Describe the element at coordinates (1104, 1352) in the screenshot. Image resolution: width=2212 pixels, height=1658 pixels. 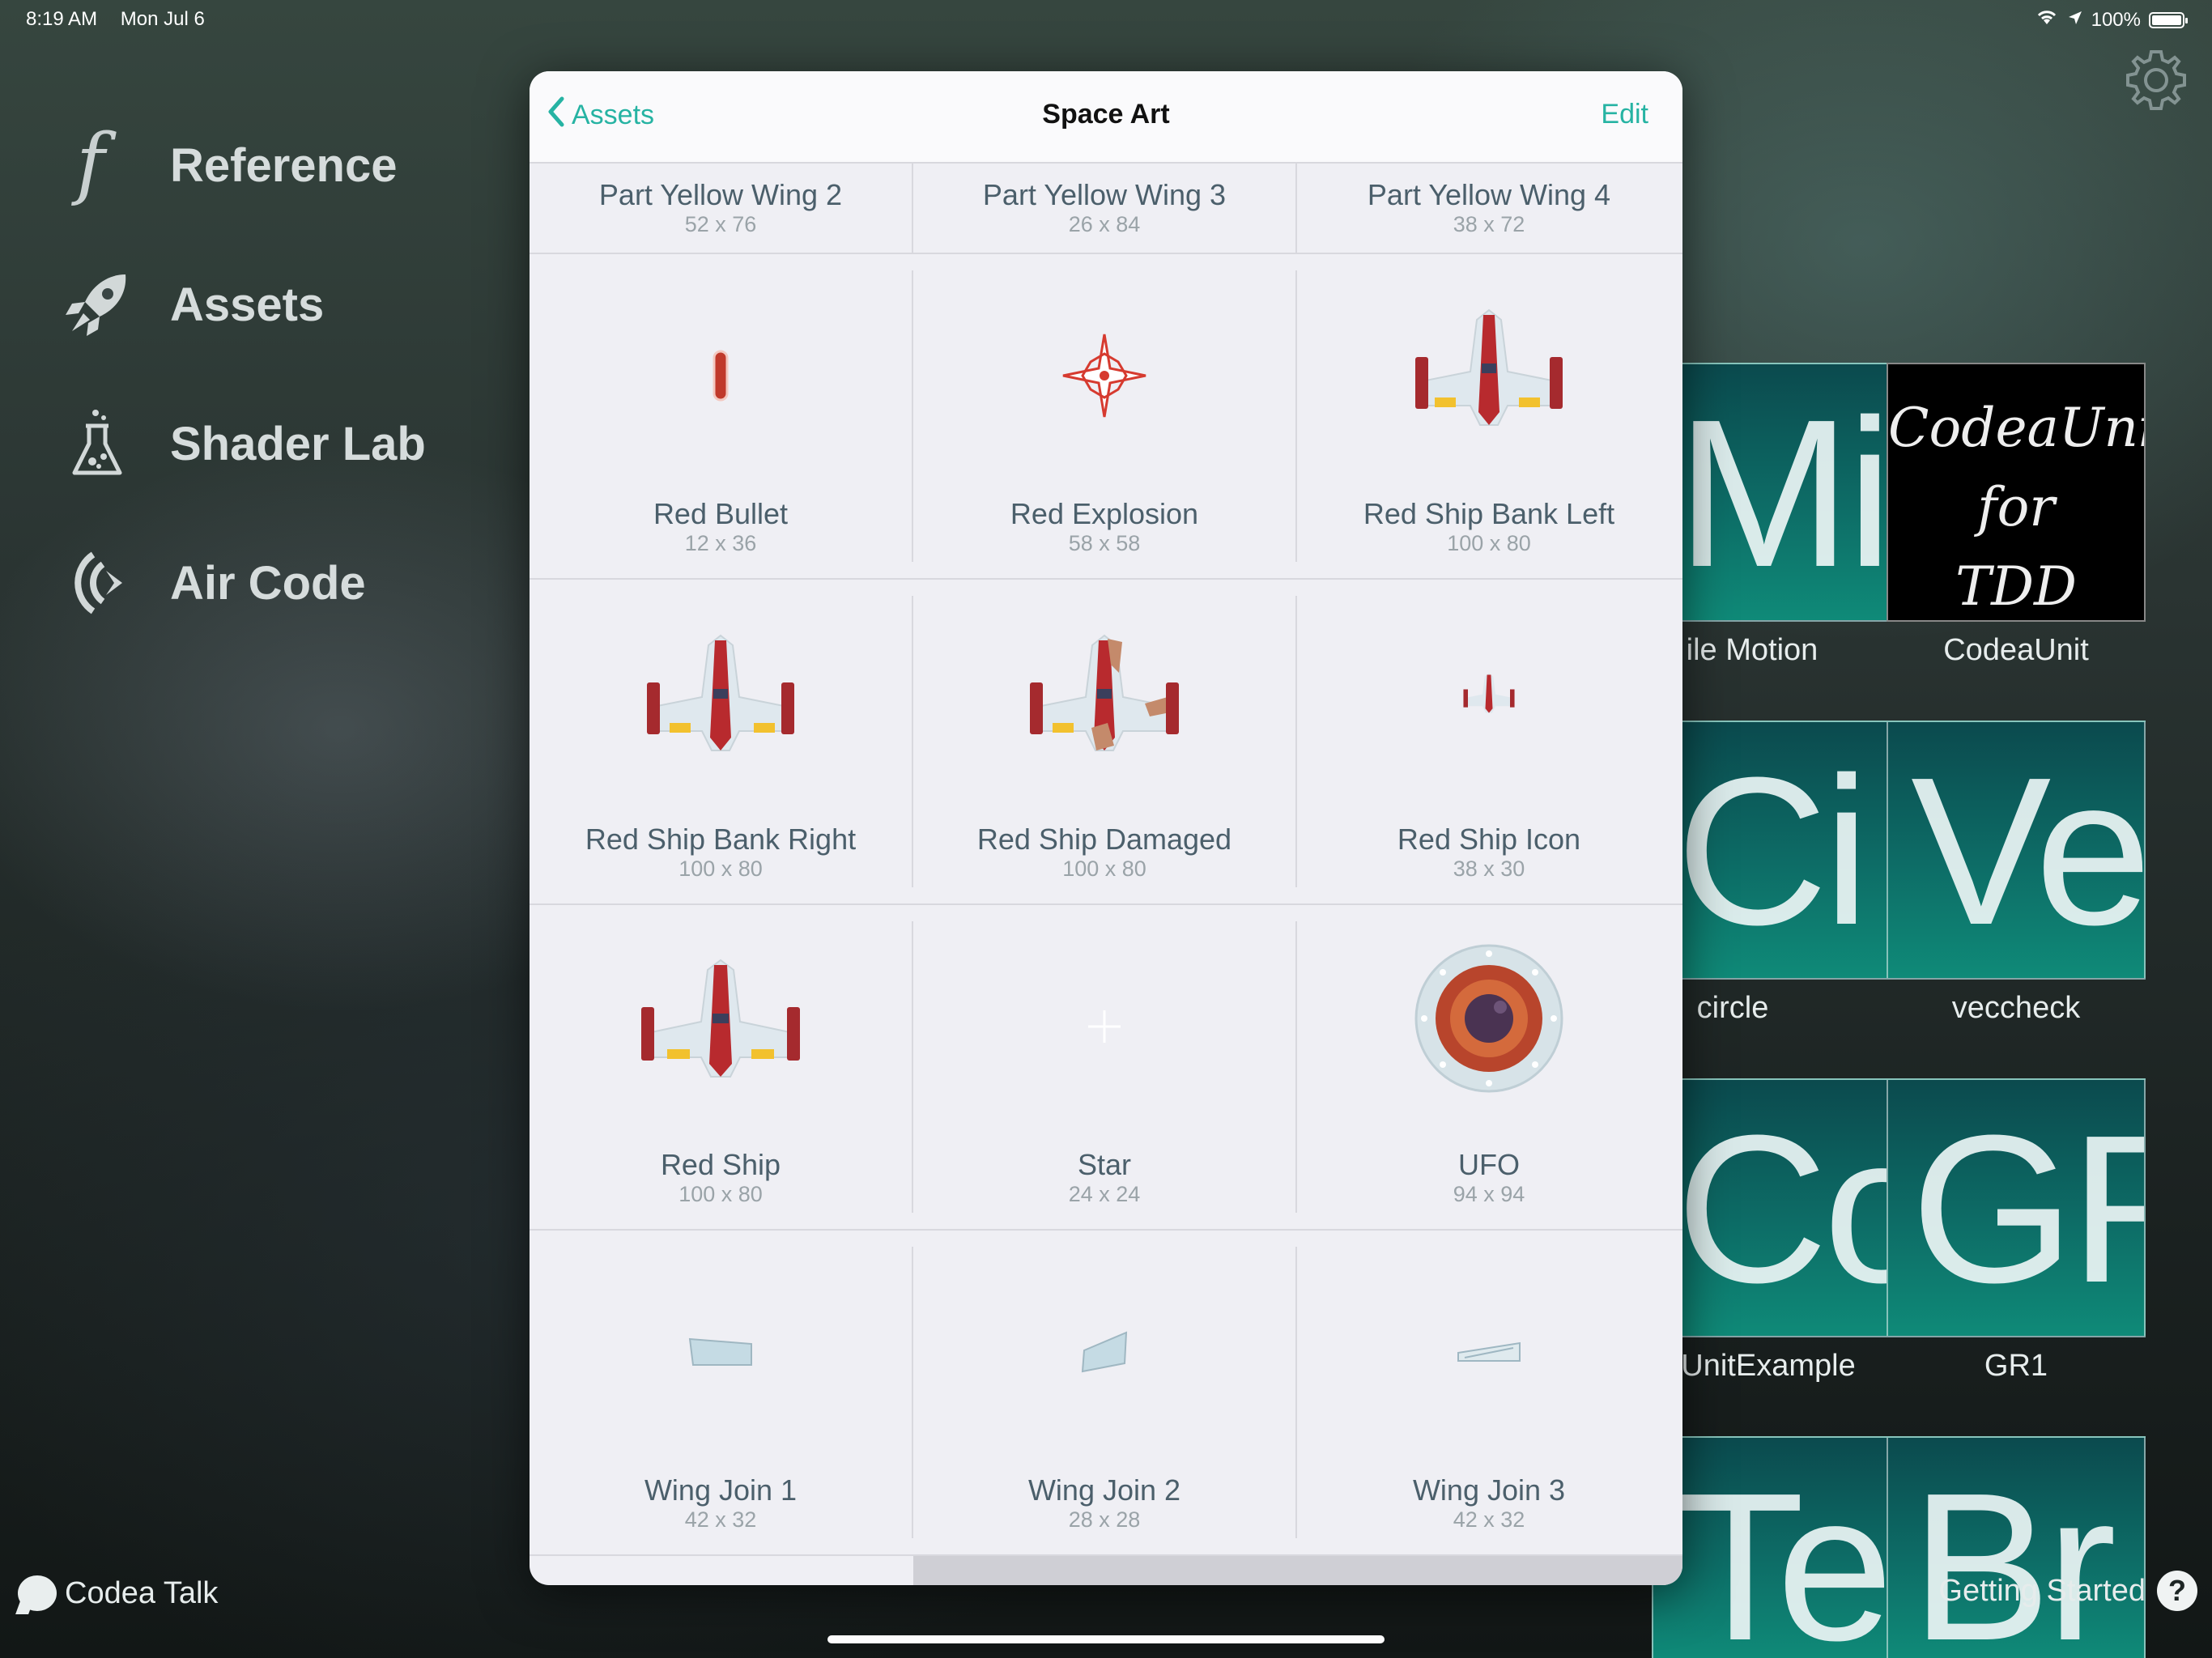
I see `wing-join-2-sprite` at that location.